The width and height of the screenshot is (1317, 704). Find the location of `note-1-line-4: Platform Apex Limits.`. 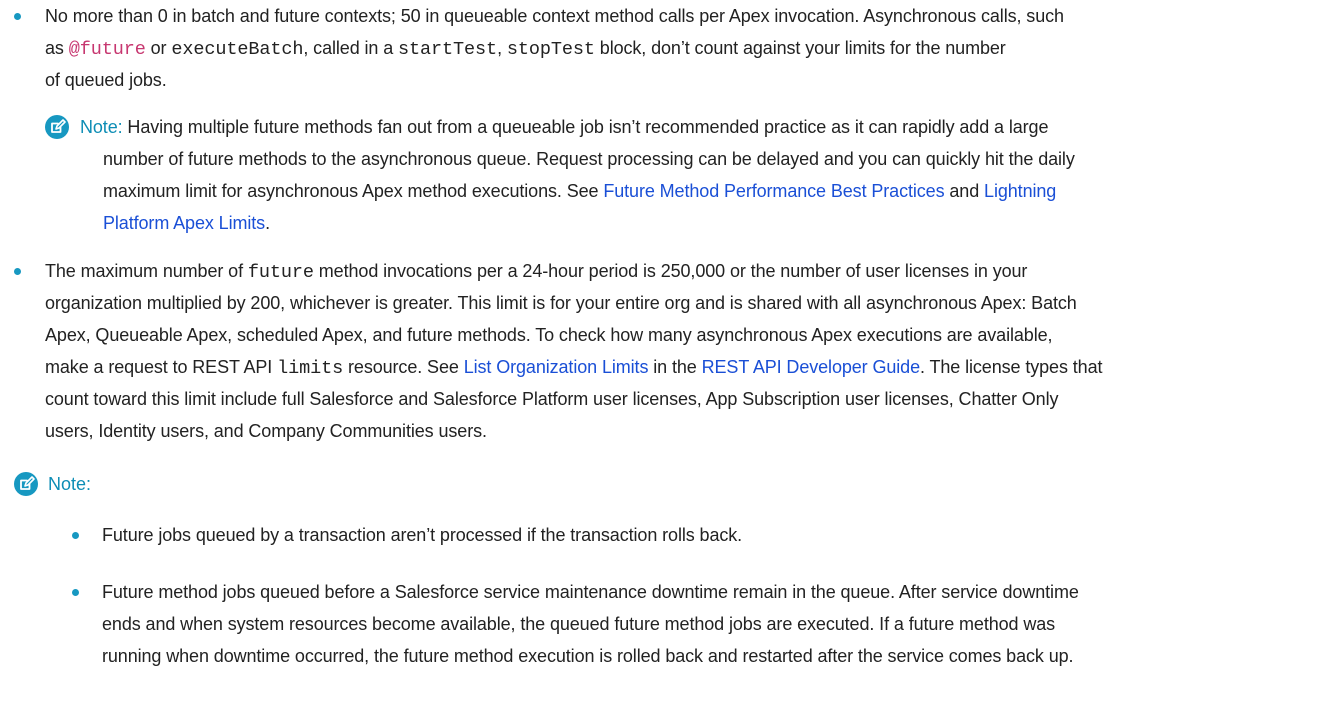

note-1-line-4: Platform Apex Limits. is located at coordinates (186, 223).